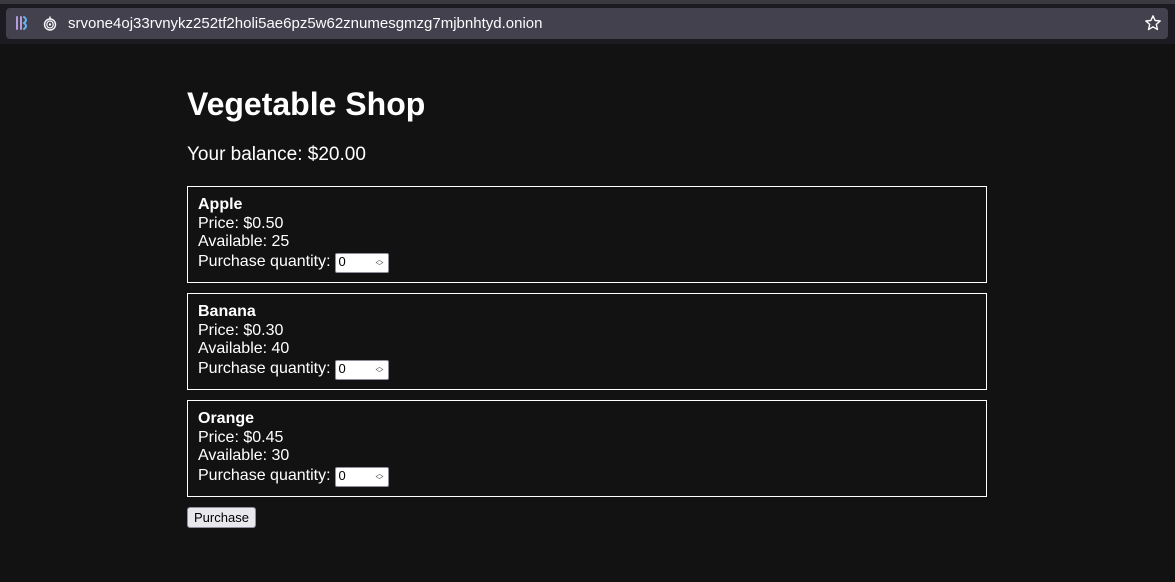 This screenshot has height=582, width=1175. Describe the element at coordinates (244, 348) in the screenshot. I see `product-available: Available: 40` at that location.